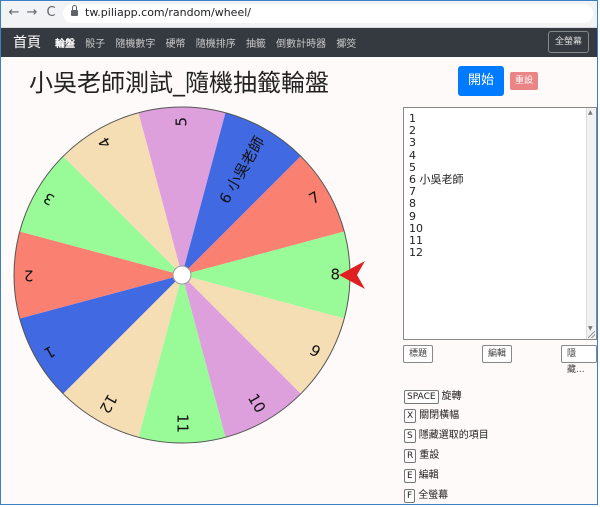 Image resolution: width=600 pixels, height=507 pixels. What do you see at coordinates (428, 475) in the screenshot?
I see `shortcut-label: 編輯` at bounding box center [428, 475].